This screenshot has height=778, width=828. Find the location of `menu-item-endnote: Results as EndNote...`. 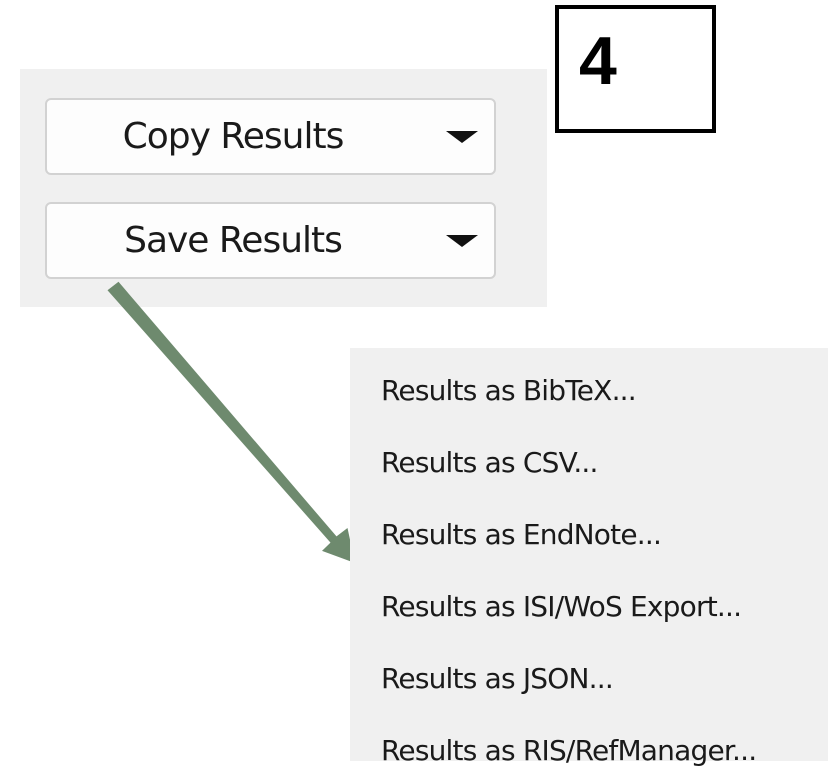

menu-item-endnote: Results as EndNote... is located at coordinates (601, 534).